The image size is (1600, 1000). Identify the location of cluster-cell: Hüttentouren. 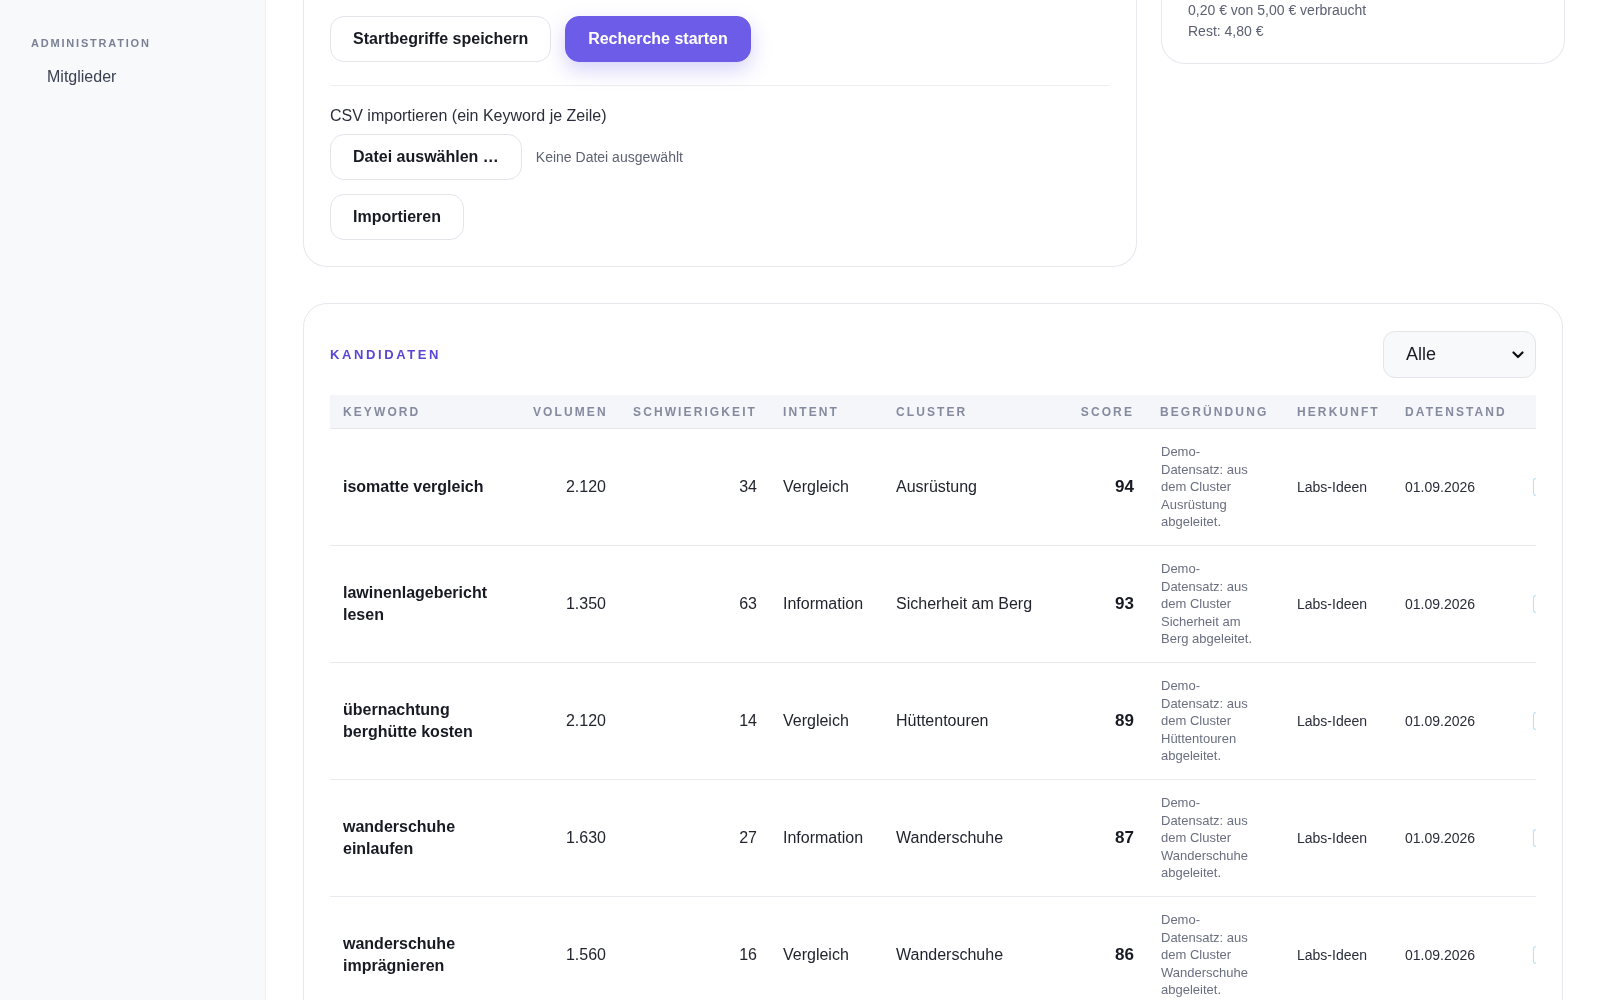
(942, 720).